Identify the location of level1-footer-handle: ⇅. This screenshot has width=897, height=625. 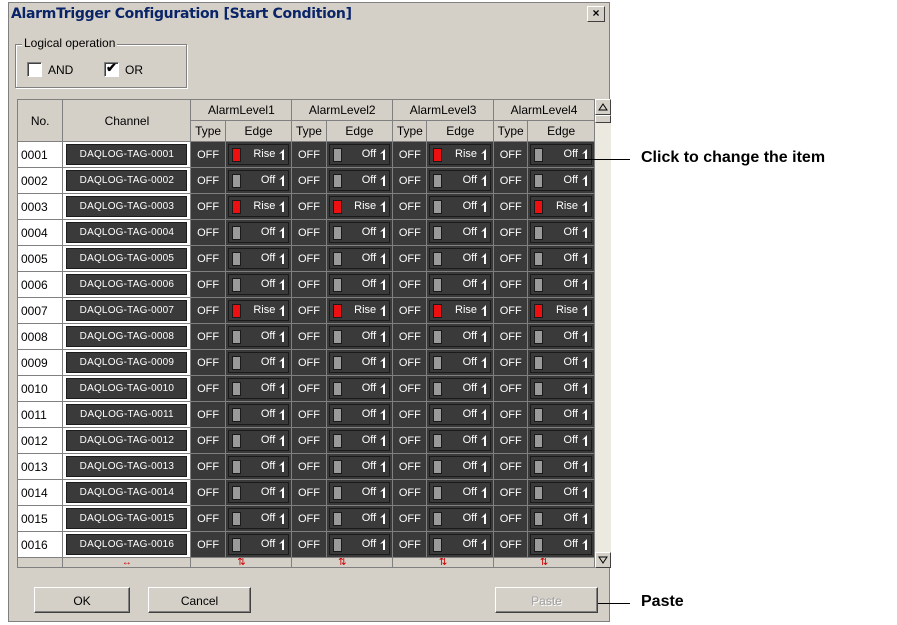
(241, 562).